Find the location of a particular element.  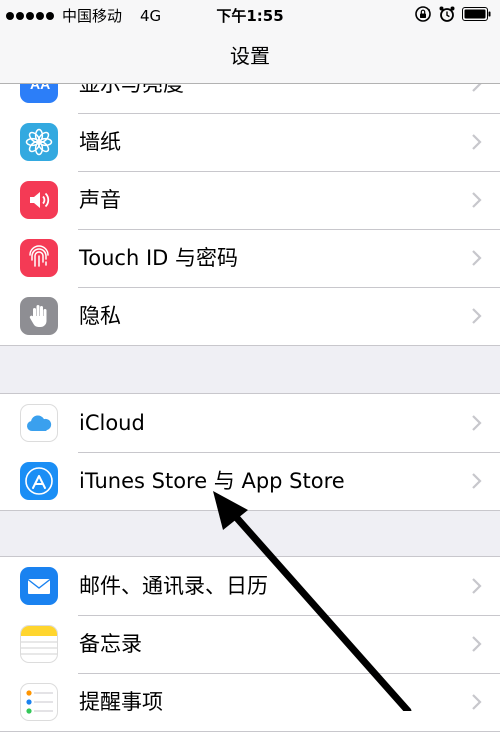

status-bar: 中国移动 4G 下午1:55 is located at coordinates (250, 15).